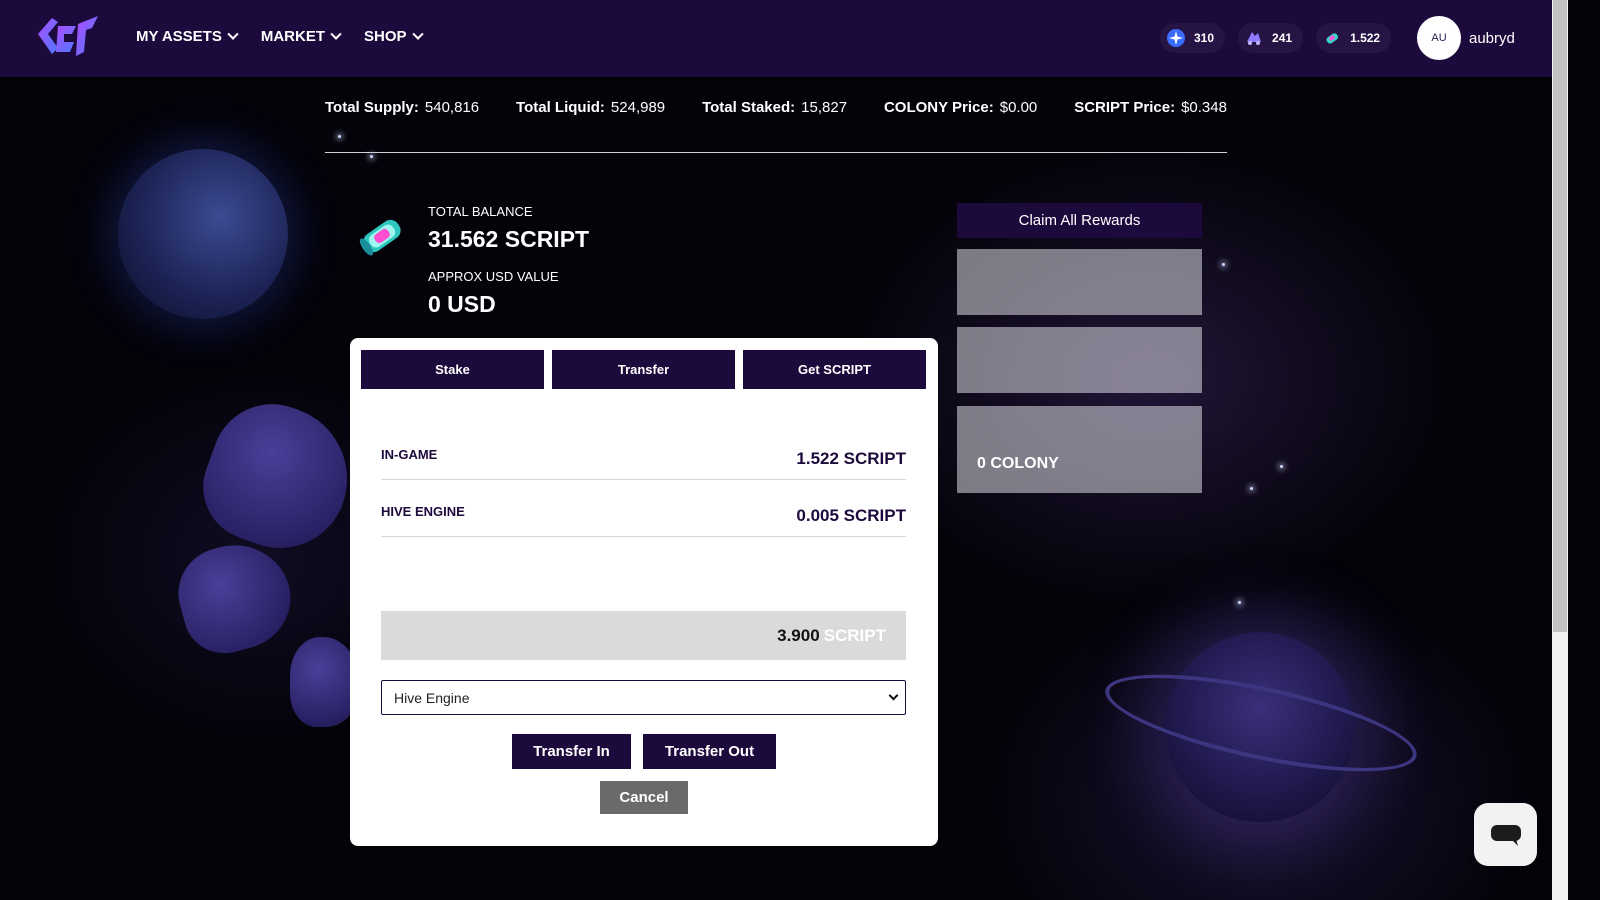 The width and height of the screenshot is (1600, 900). Describe the element at coordinates (480, 211) in the screenshot. I see `total-balance-label: TOTAL BALANCE` at that location.